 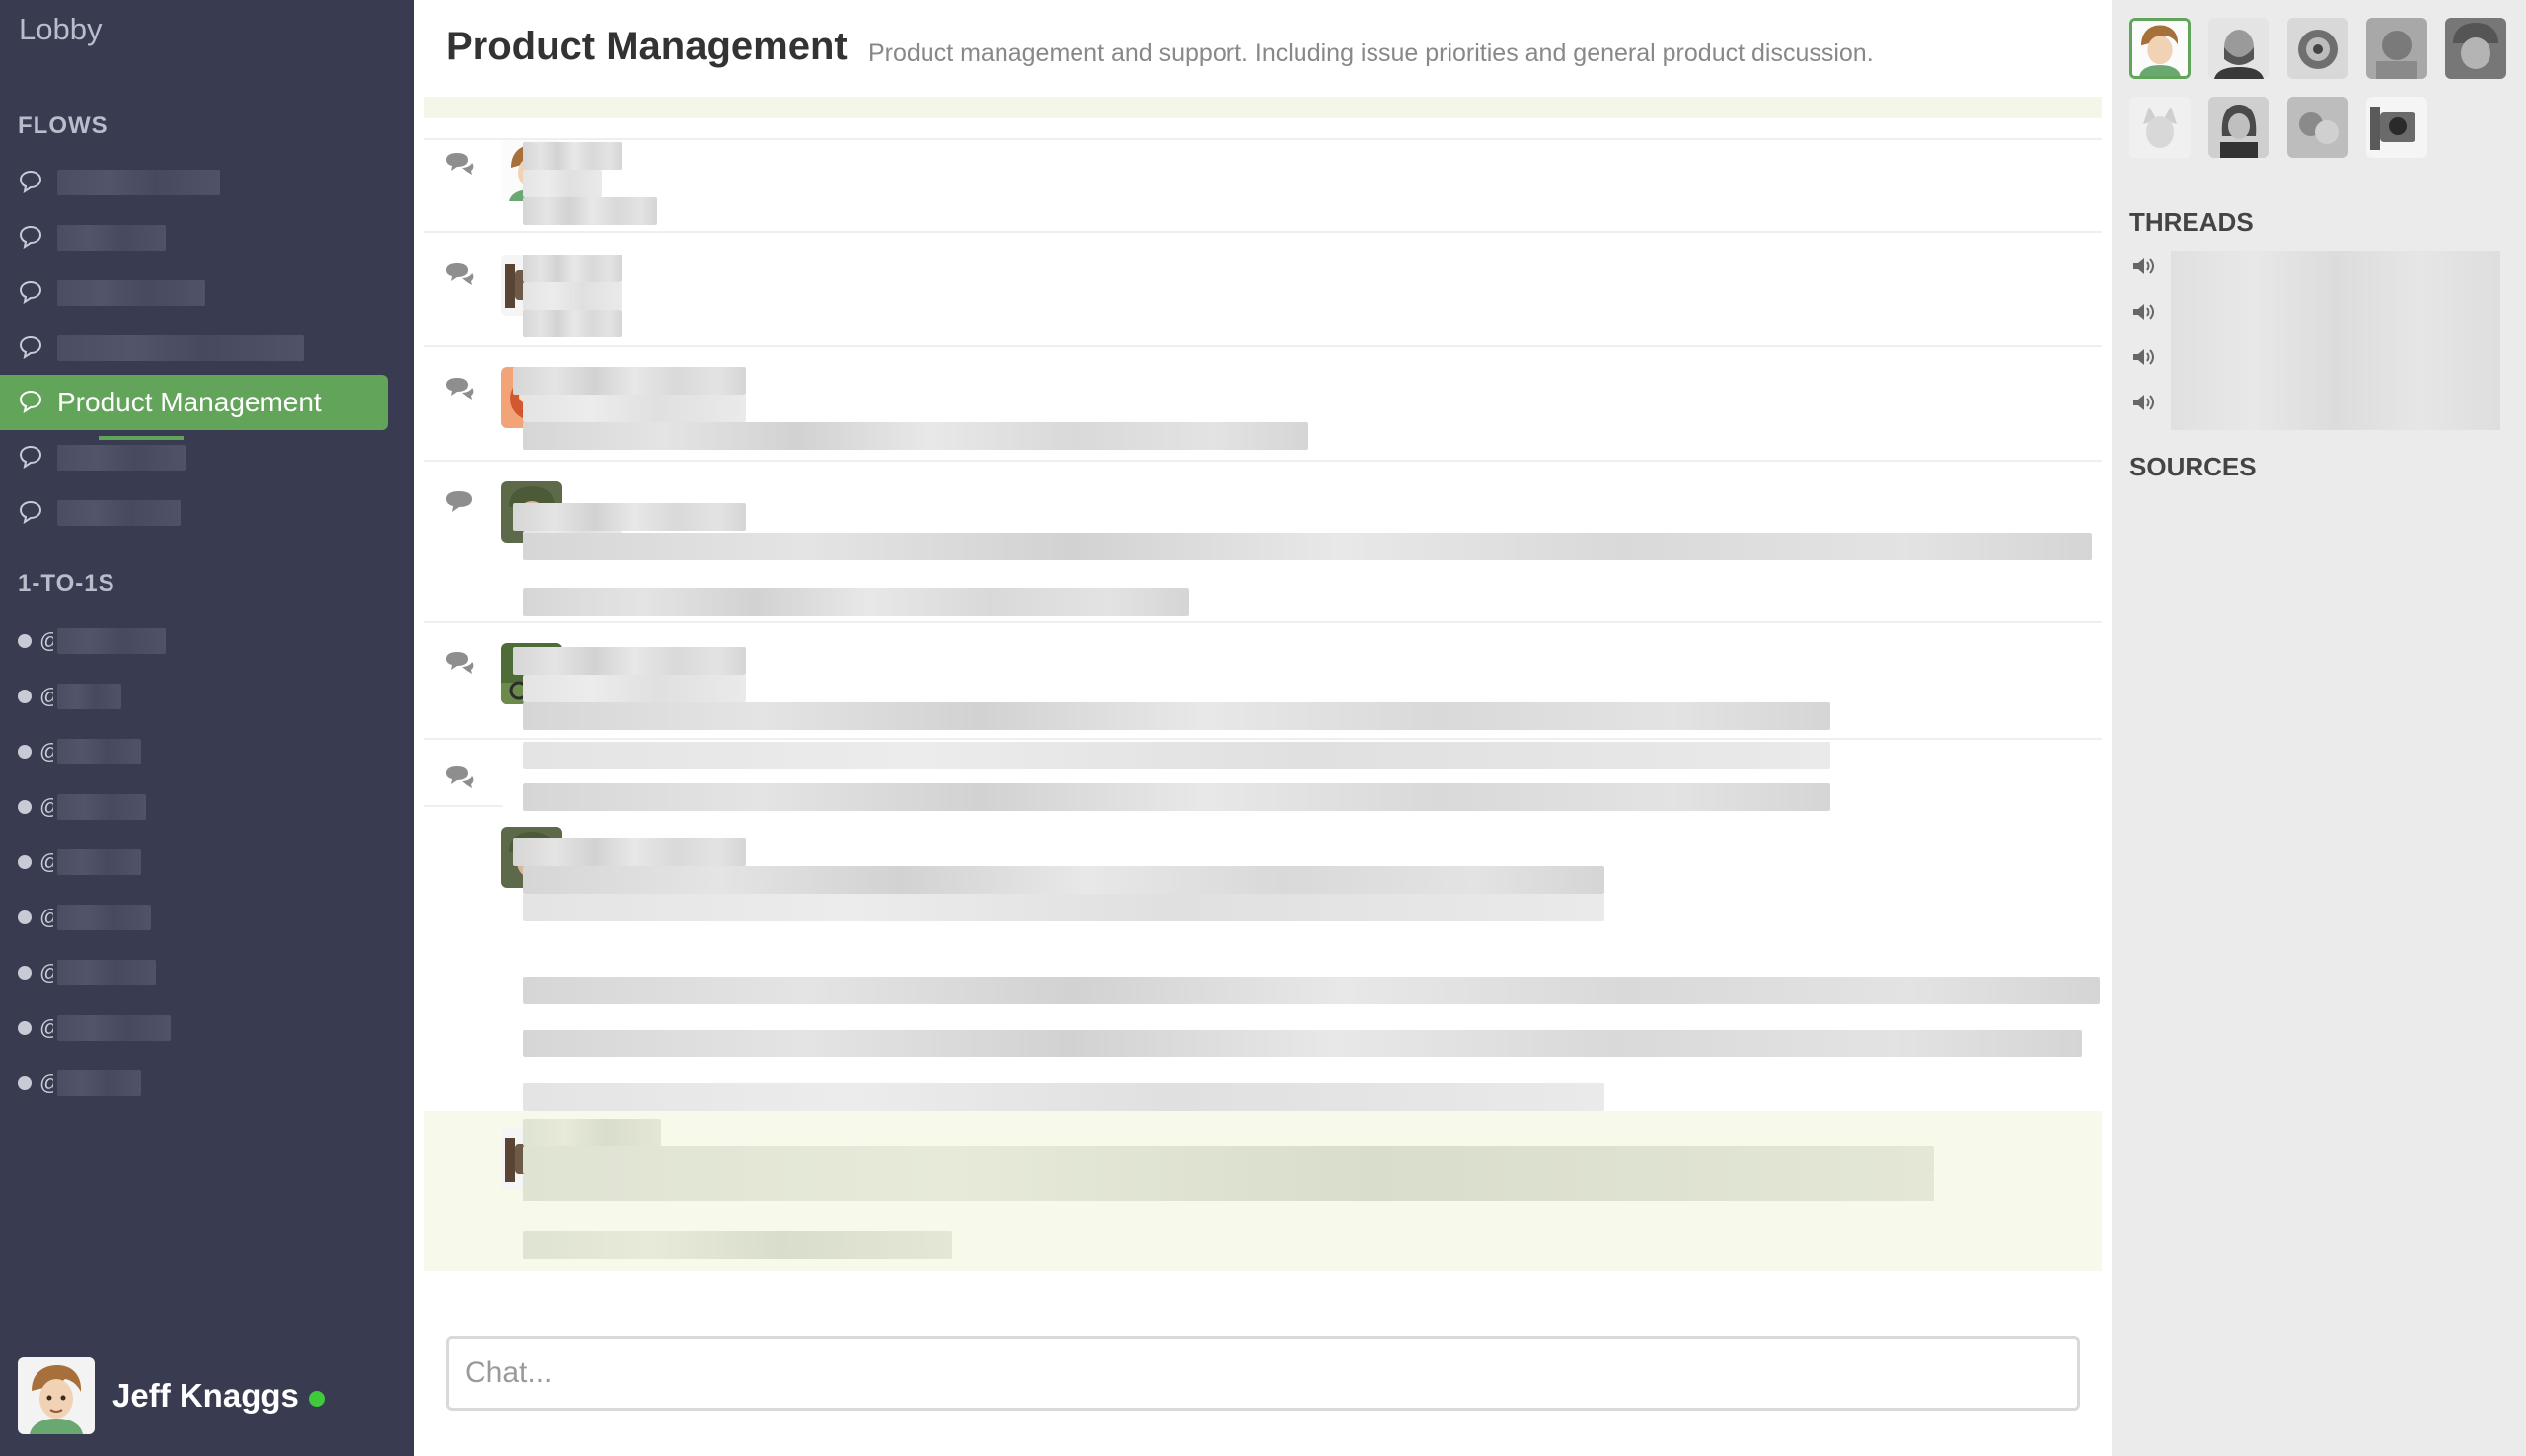 What do you see at coordinates (66, 583) in the screenshot?
I see `dms-heading: 1-TO-1S` at bounding box center [66, 583].